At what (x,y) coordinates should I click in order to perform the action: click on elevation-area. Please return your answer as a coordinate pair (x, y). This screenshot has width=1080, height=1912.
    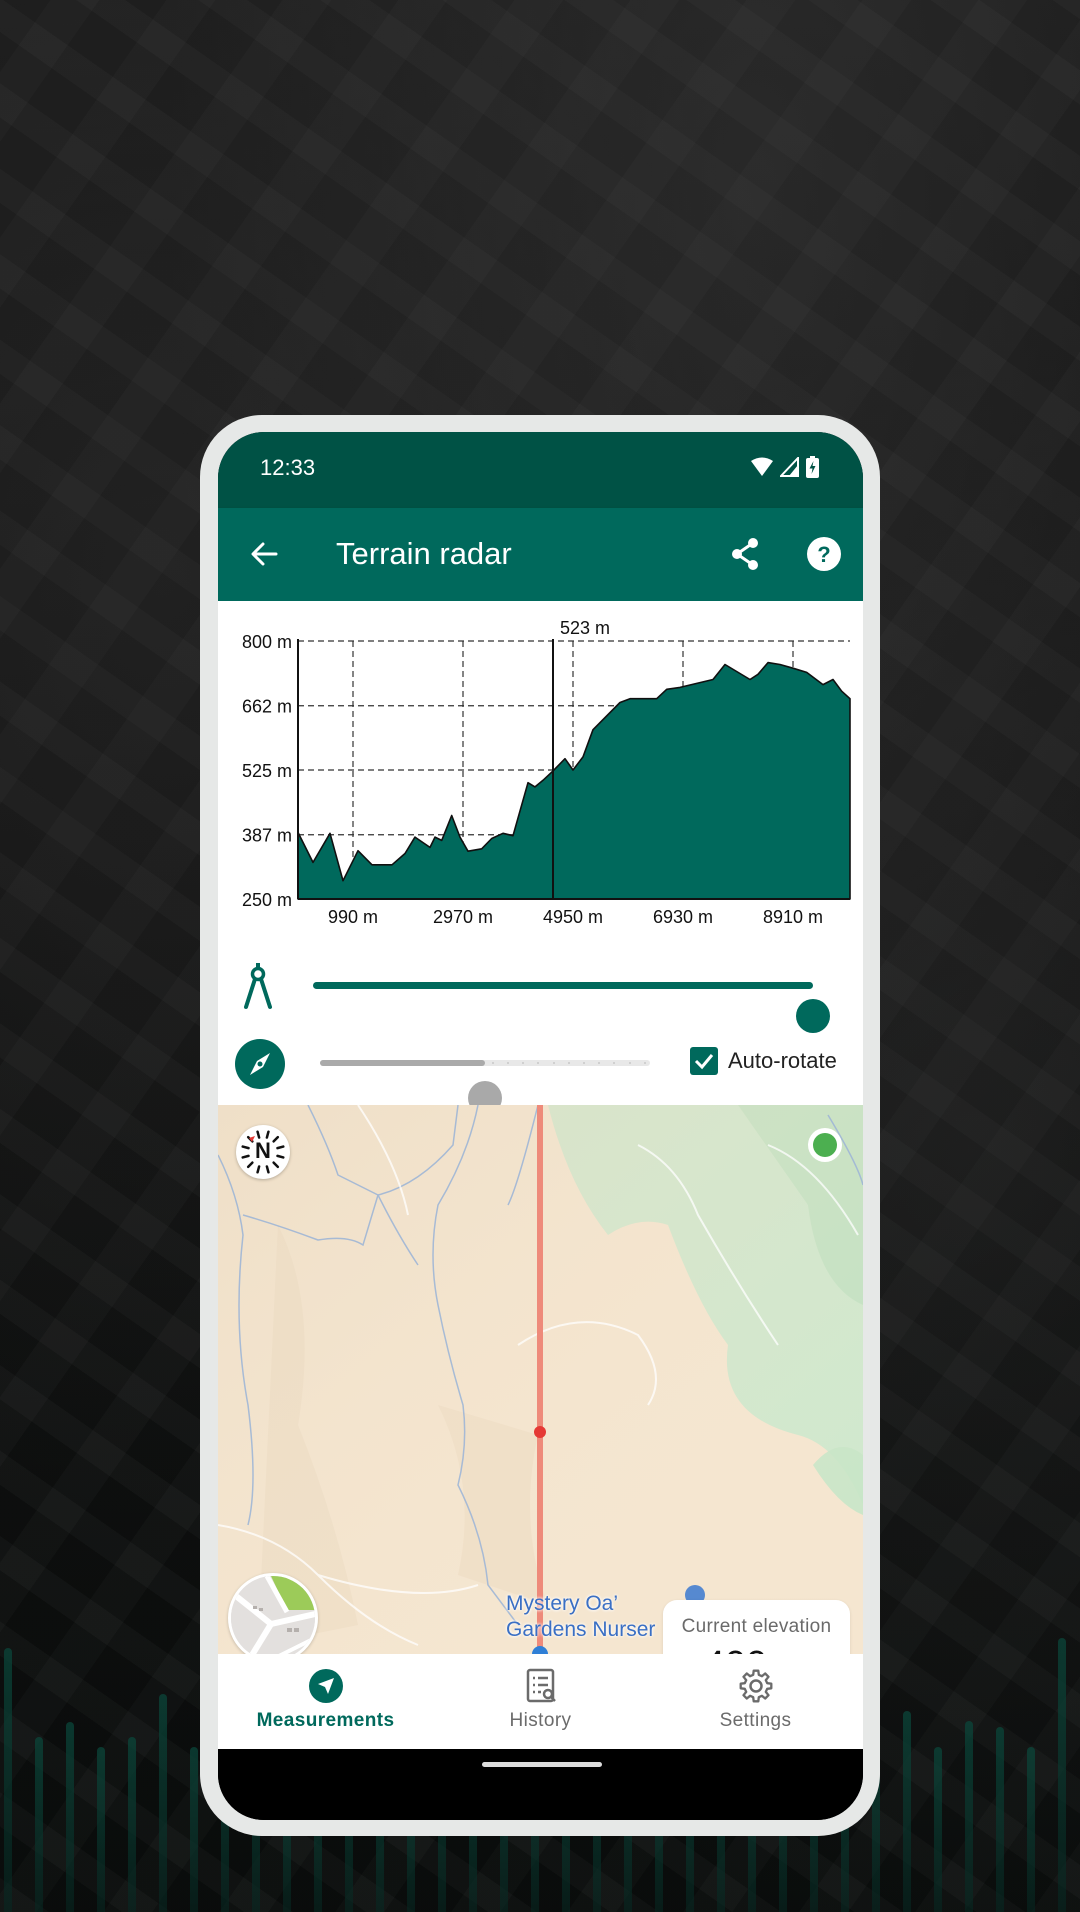
    Looking at the image, I should click on (574, 780).